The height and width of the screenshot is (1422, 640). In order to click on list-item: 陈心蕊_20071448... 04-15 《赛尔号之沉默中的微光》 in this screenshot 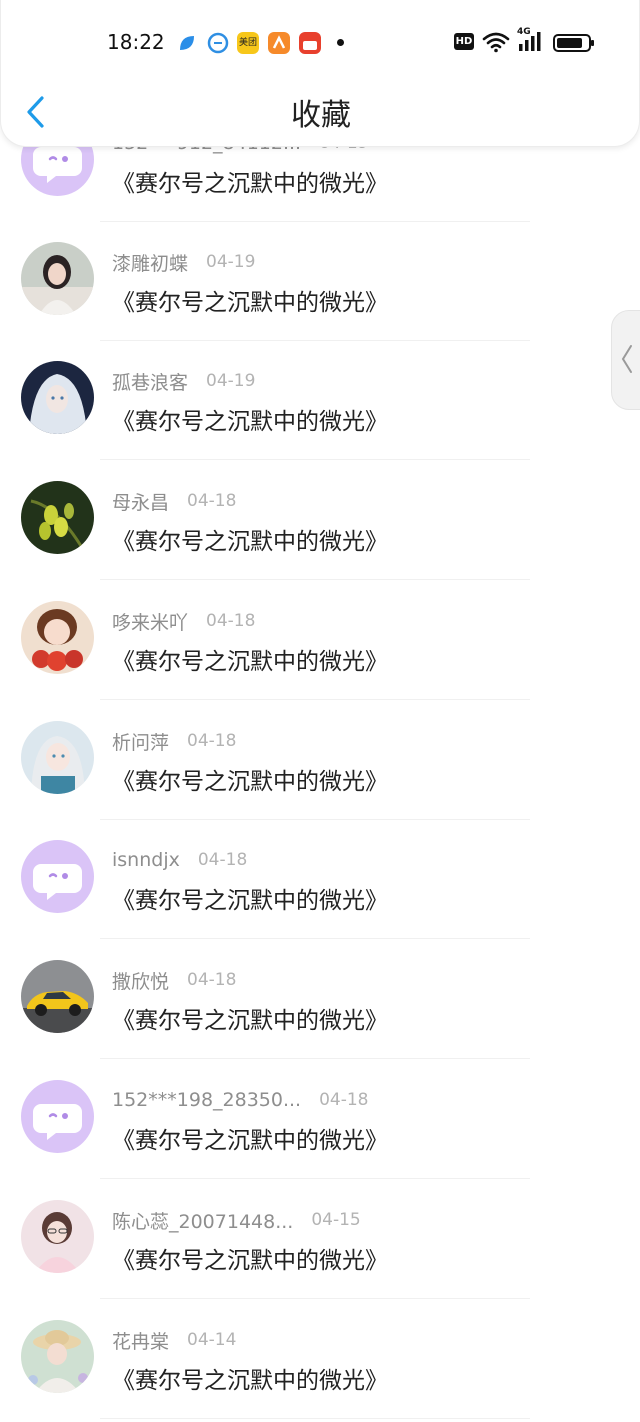, I will do `click(320, 1239)`.